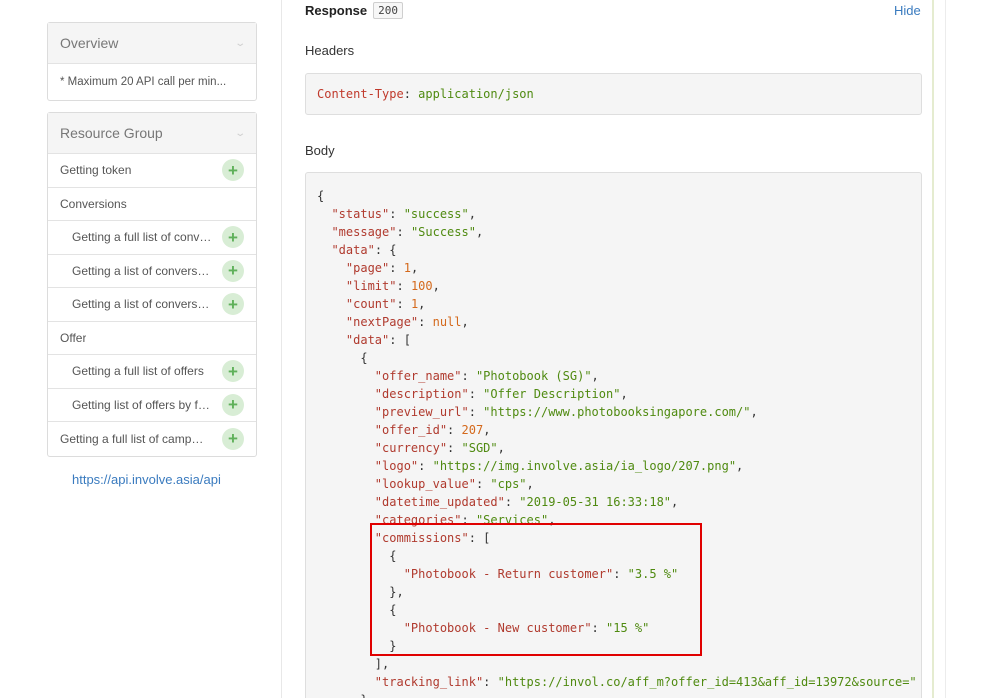 Image resolution: width=989 pixels, height=698 pixels. Describe the element at coordinates (619, 376) in the screenshot. I see `json-line: "offer_name": "Photobook (SG)",` at that location.